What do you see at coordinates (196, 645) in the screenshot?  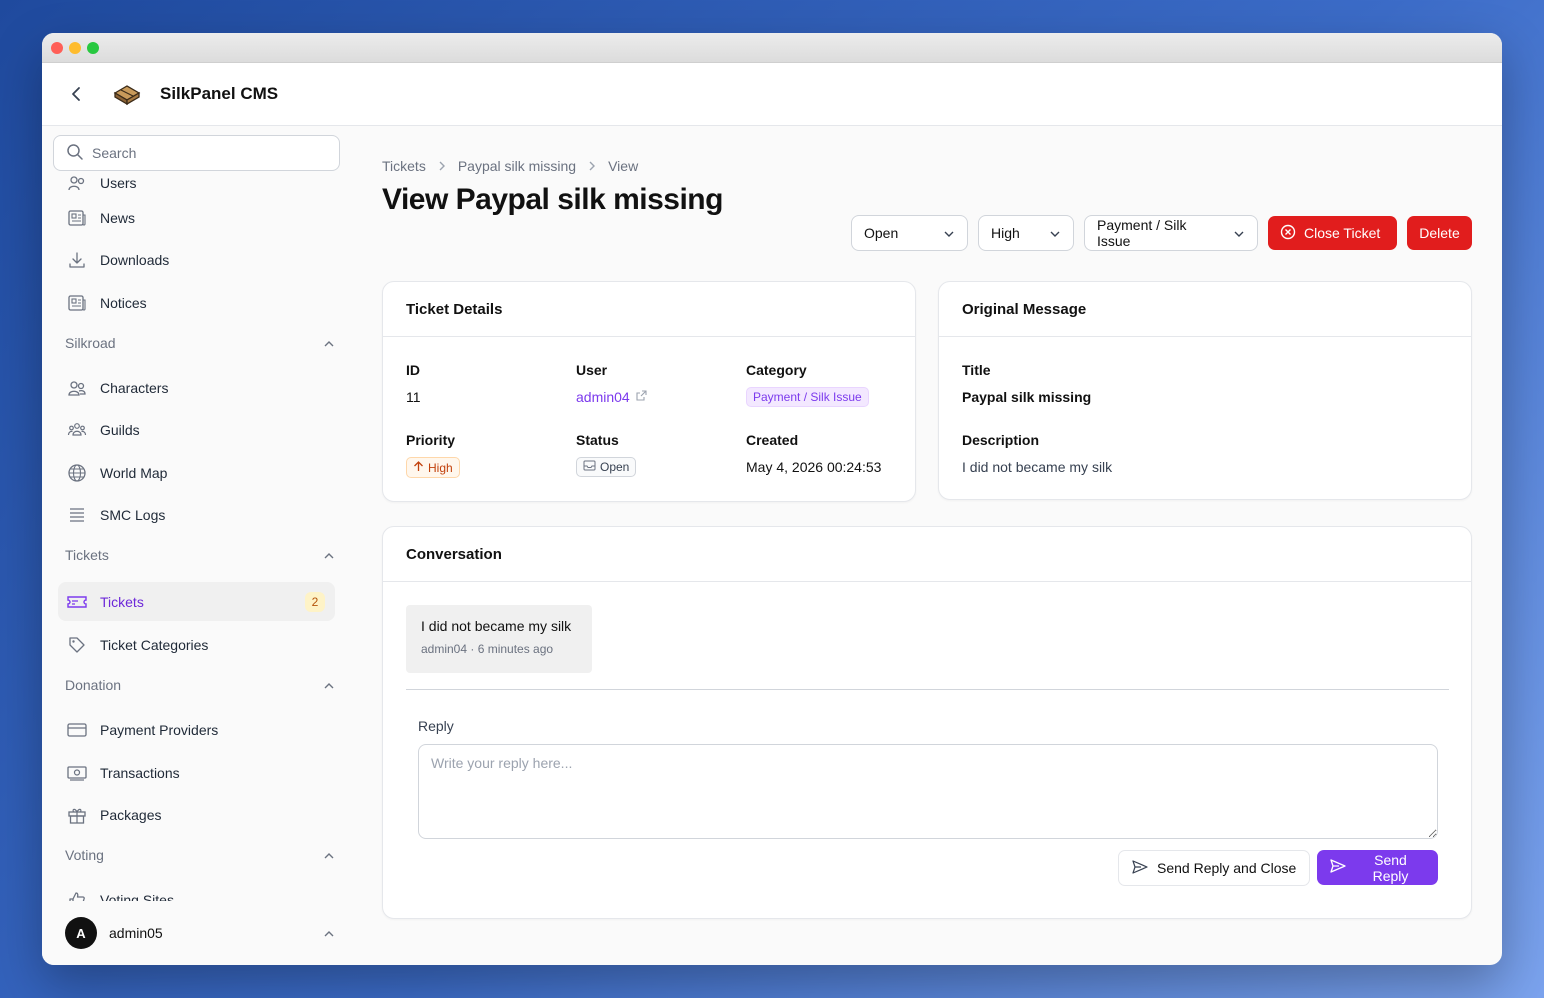 I see `sidebar-item-ticket-categories: Ticket Categories` at bounding box center [196, 645].